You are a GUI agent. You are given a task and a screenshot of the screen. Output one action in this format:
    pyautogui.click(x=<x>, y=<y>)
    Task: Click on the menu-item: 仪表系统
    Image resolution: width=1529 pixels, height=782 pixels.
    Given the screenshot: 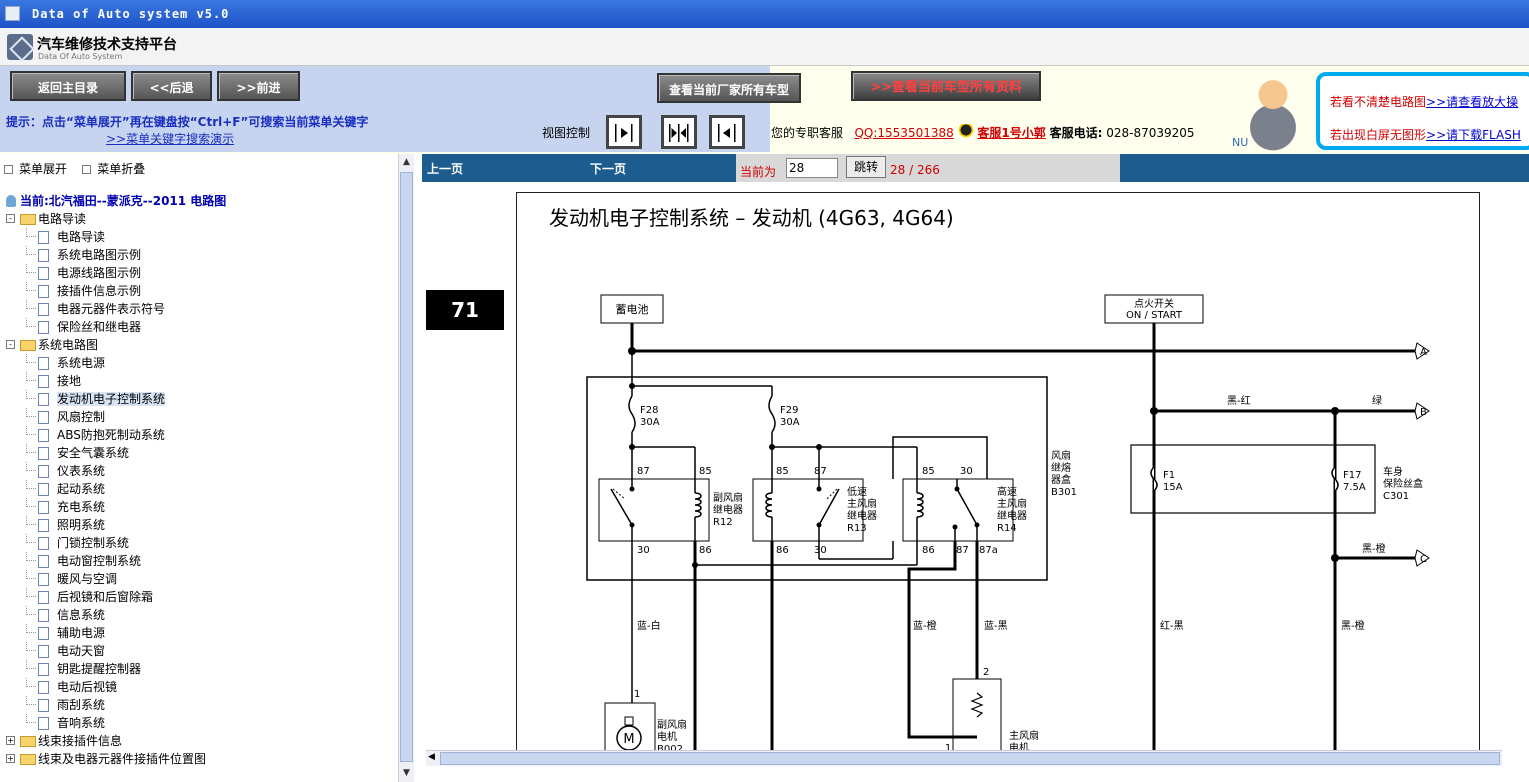 What is the action you would take?
    pyautogui.click(x=200, y=471)
    